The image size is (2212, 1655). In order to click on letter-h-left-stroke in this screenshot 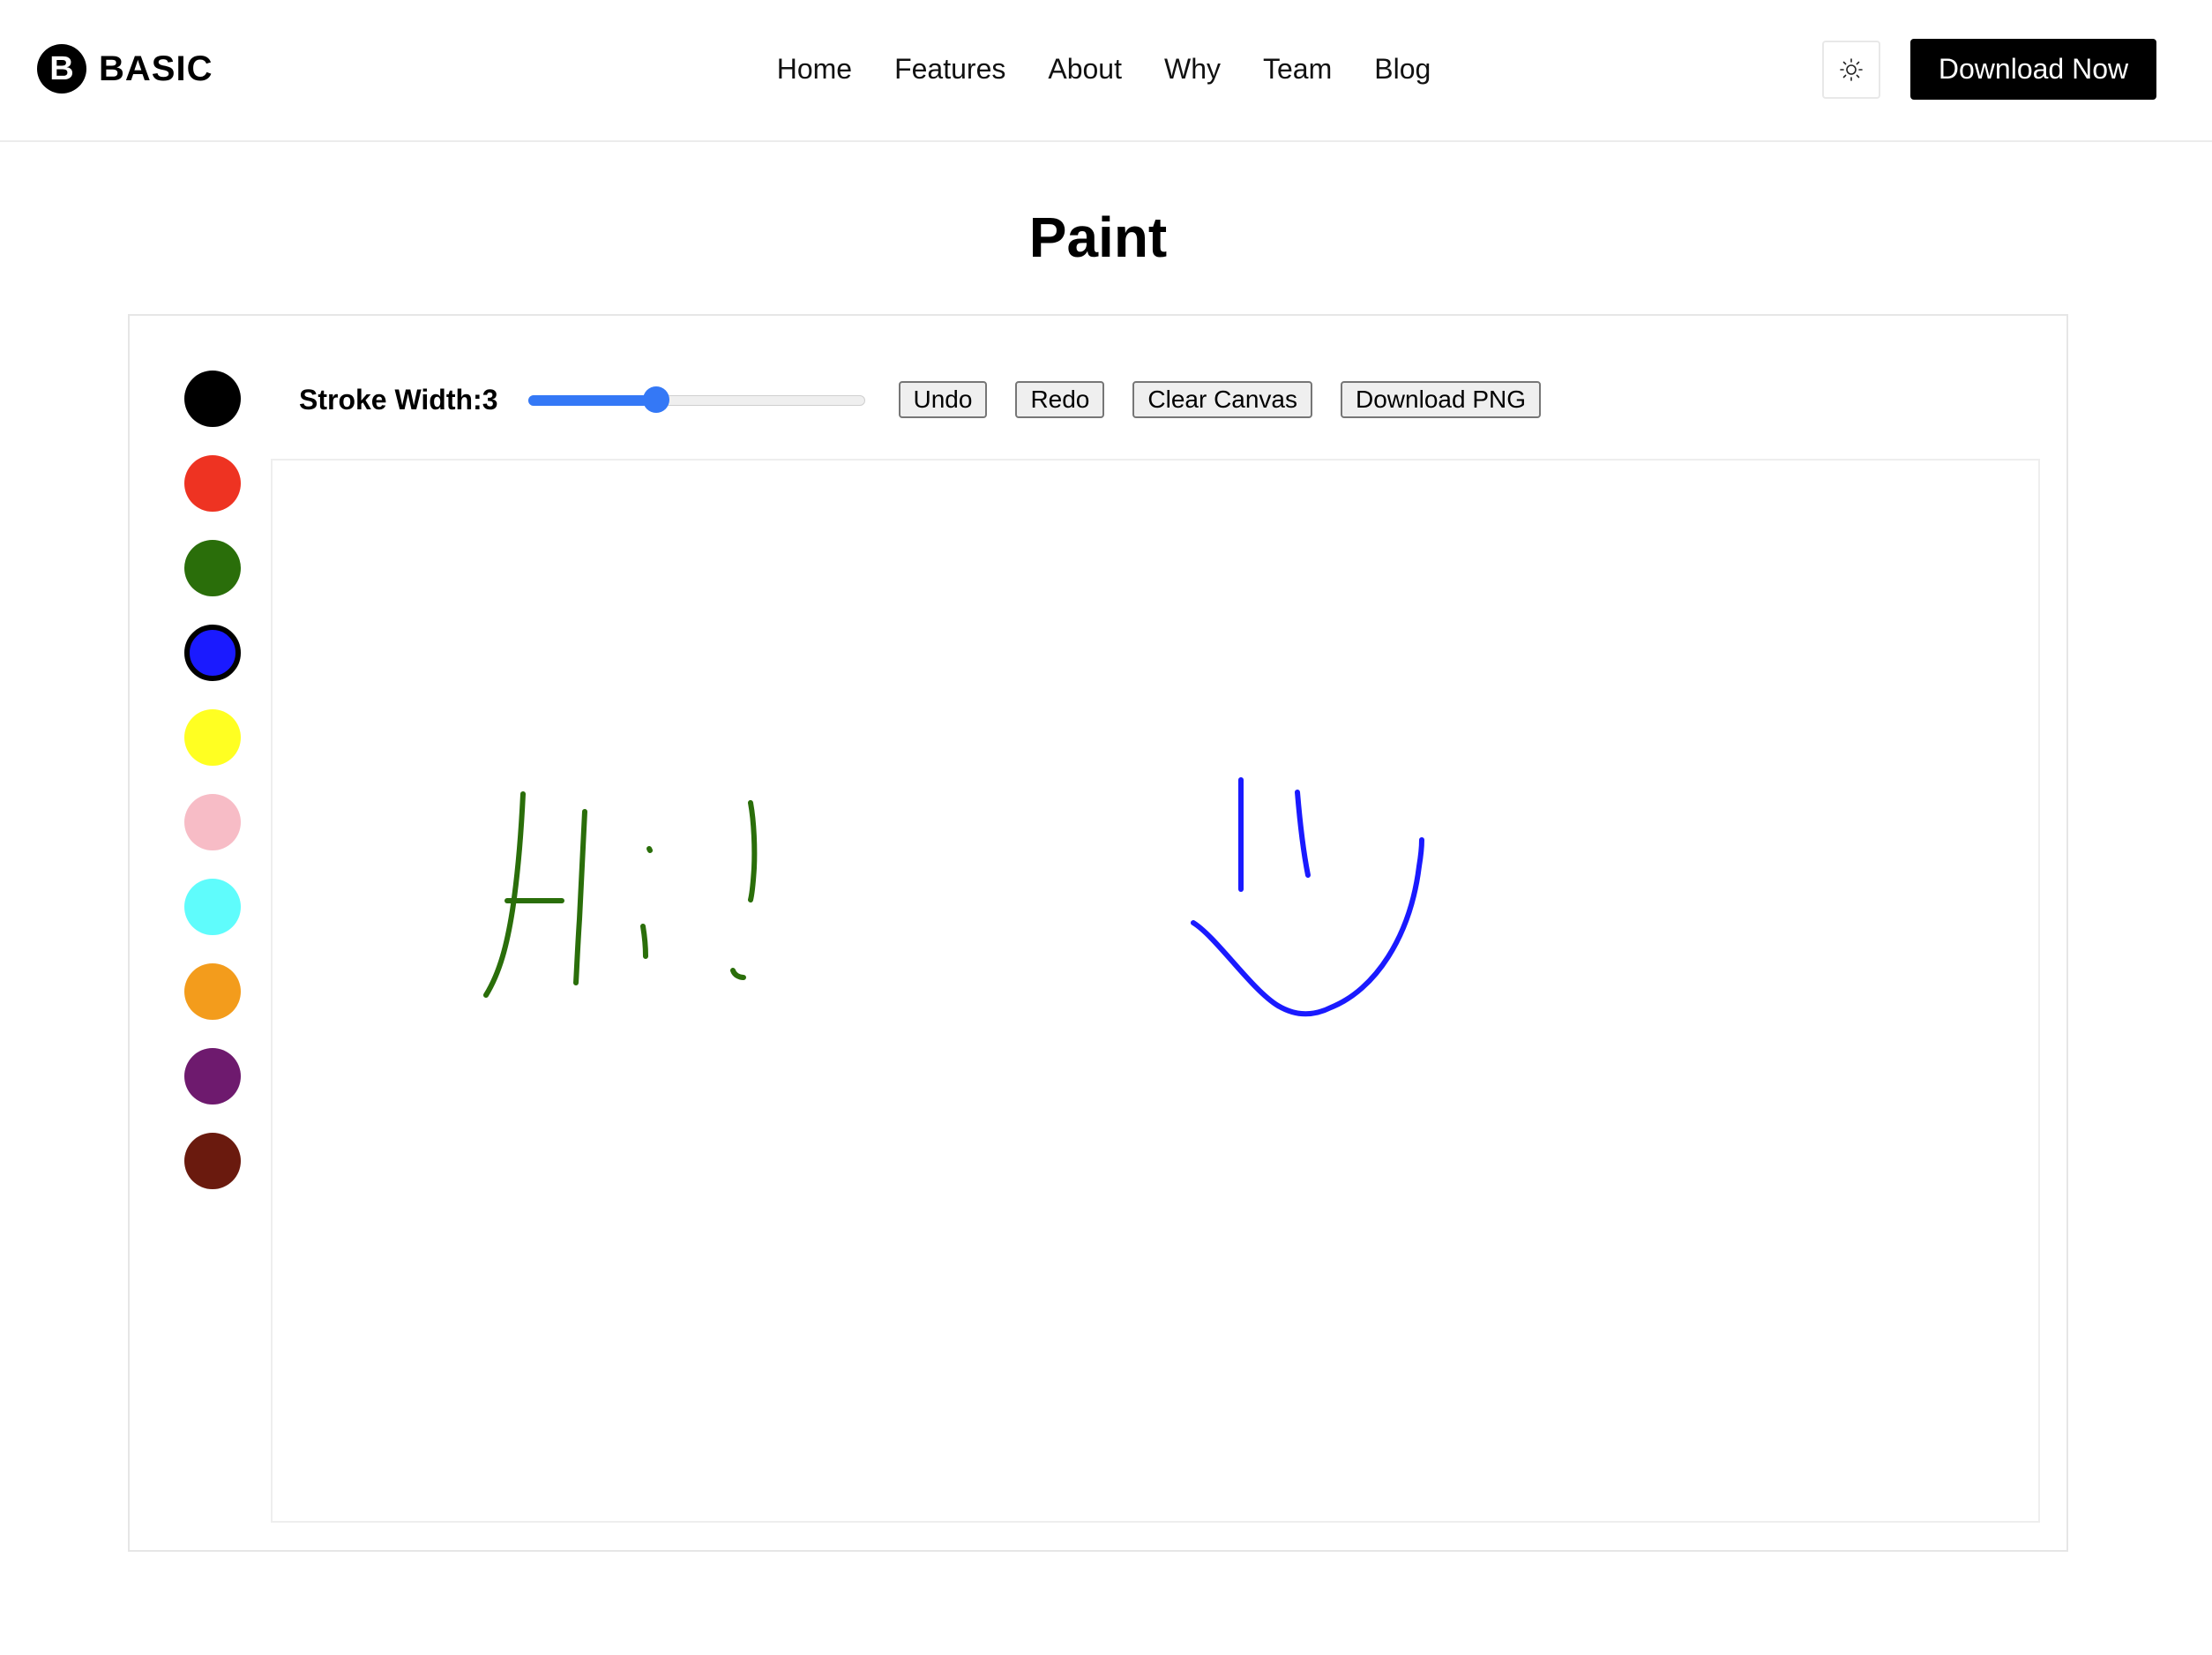, I will do `click(504, 894)`.